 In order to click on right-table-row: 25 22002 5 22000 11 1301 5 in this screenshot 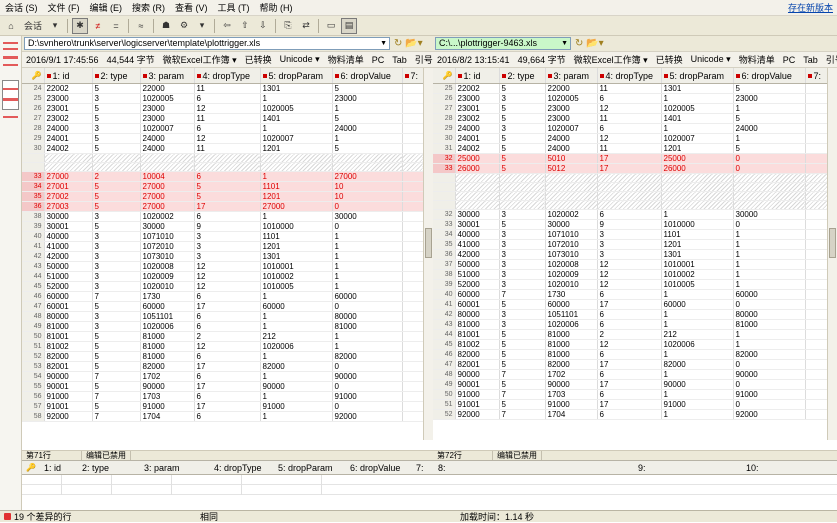, I will do `click(630, 88)`.